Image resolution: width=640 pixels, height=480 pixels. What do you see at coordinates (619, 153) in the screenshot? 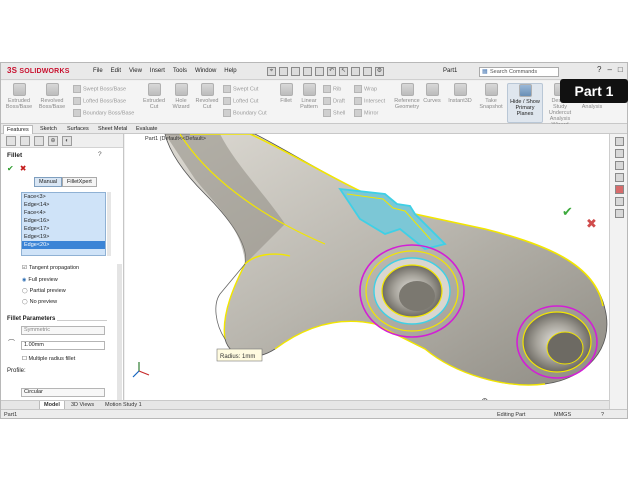
I see `design-library-icon` at bounding box center [619, 153].